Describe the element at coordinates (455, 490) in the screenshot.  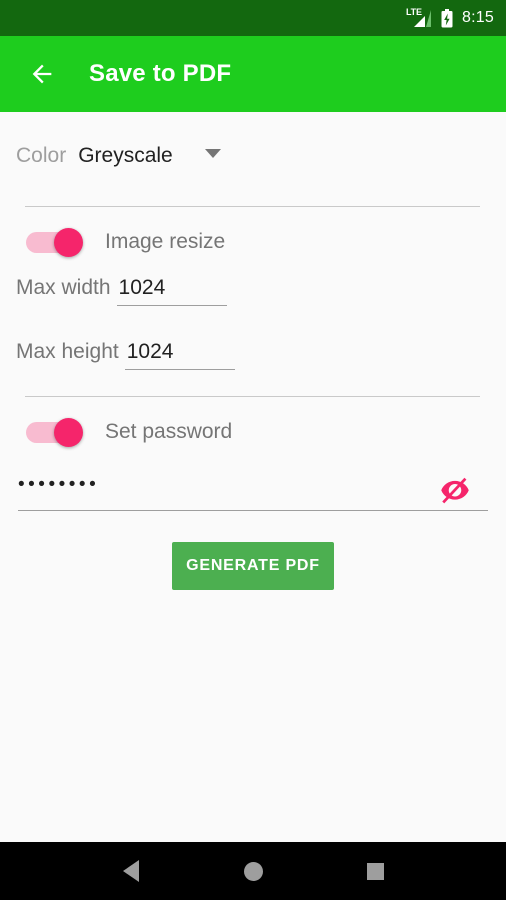
I see `eye-off-glyph` at that location.